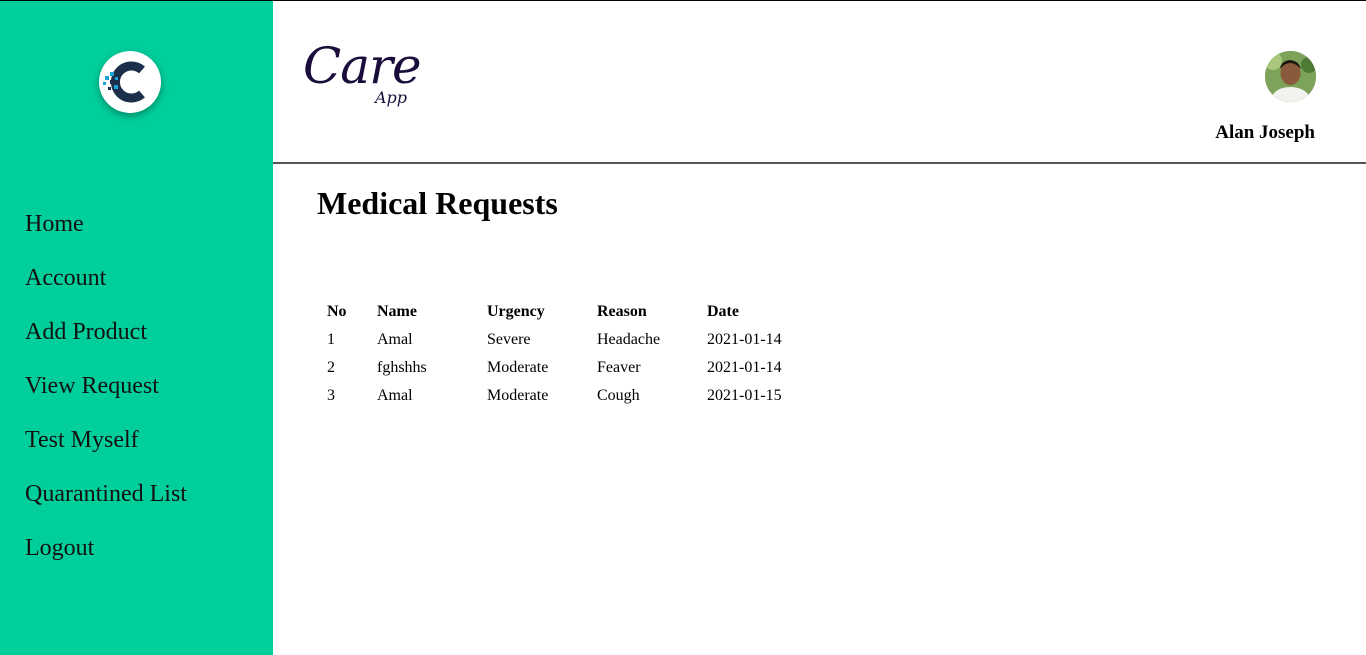  What do you see at coordinates (331, 395) in the screenshot?
I see `cell-no: 3` at bounding box center [331, 395].